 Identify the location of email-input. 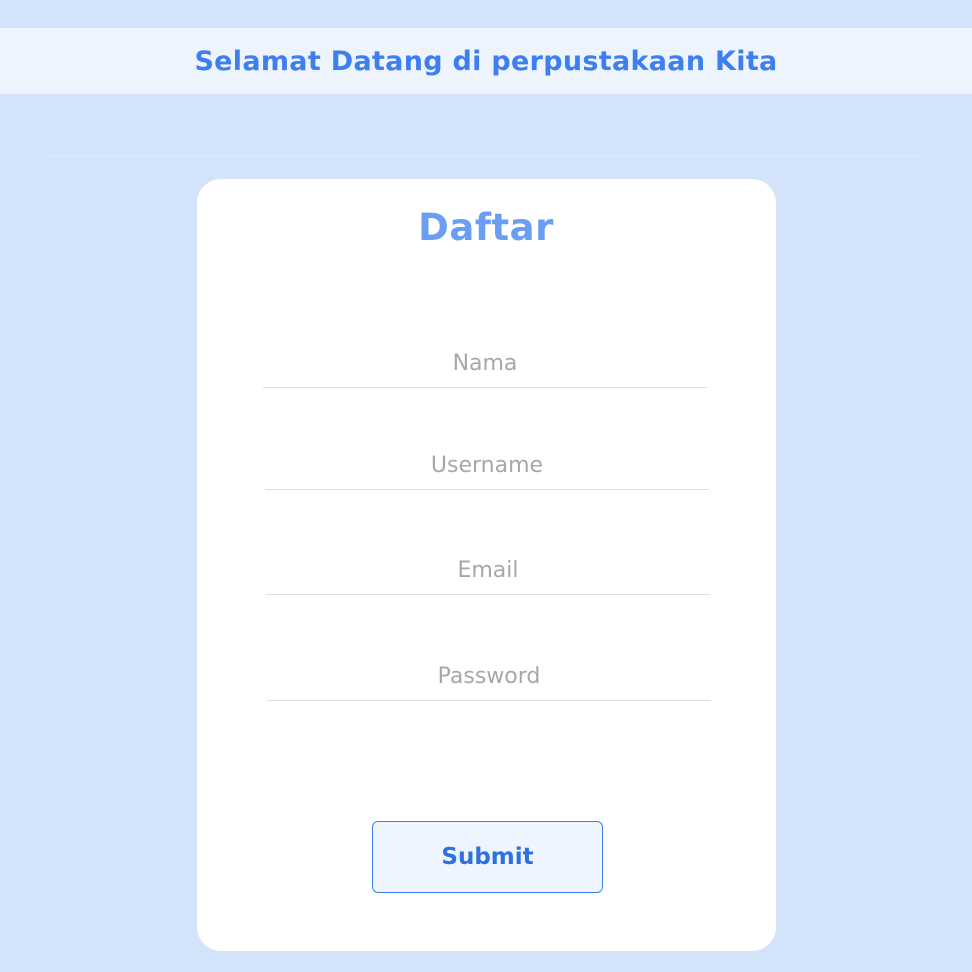
(488, 571).